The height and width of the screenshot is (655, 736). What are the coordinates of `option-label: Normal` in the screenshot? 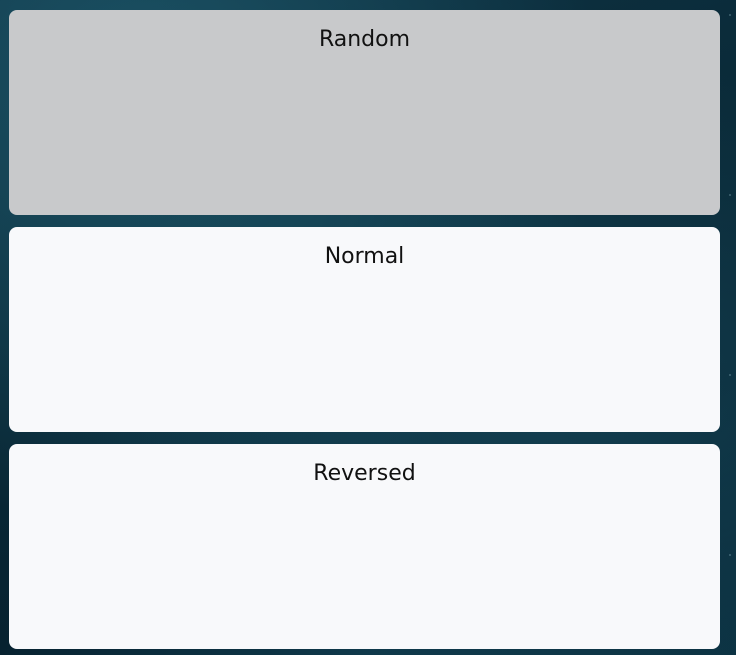 It's located at (364, 256).